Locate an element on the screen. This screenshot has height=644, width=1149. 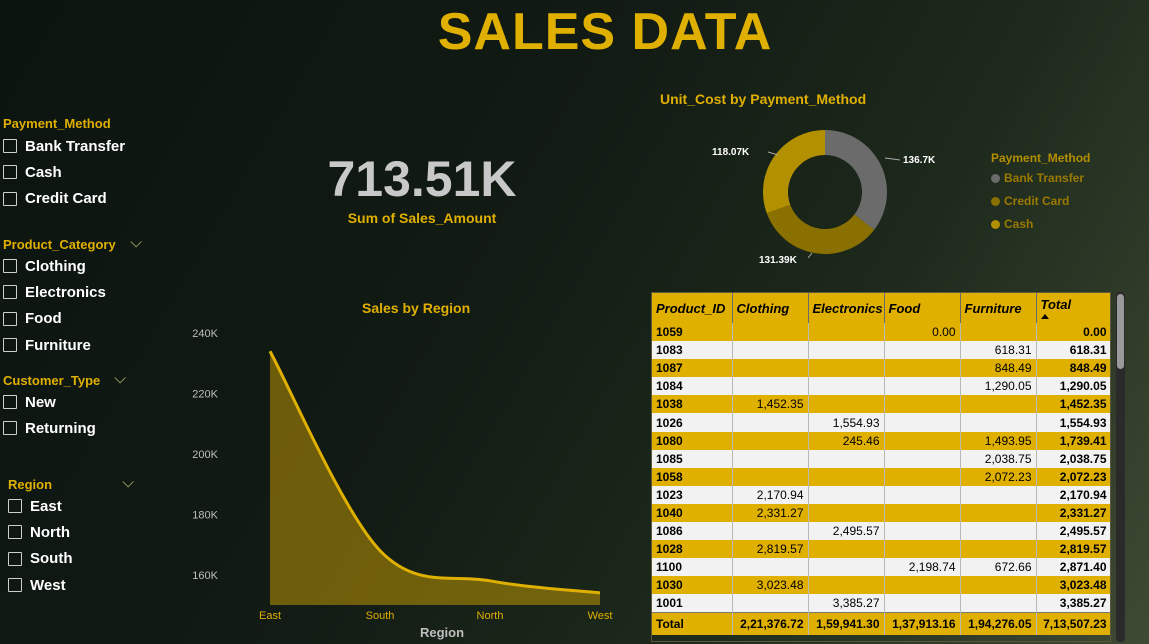
table-row: 1084 1,290.05 1,290.05 is located at coordinates (881, 386).